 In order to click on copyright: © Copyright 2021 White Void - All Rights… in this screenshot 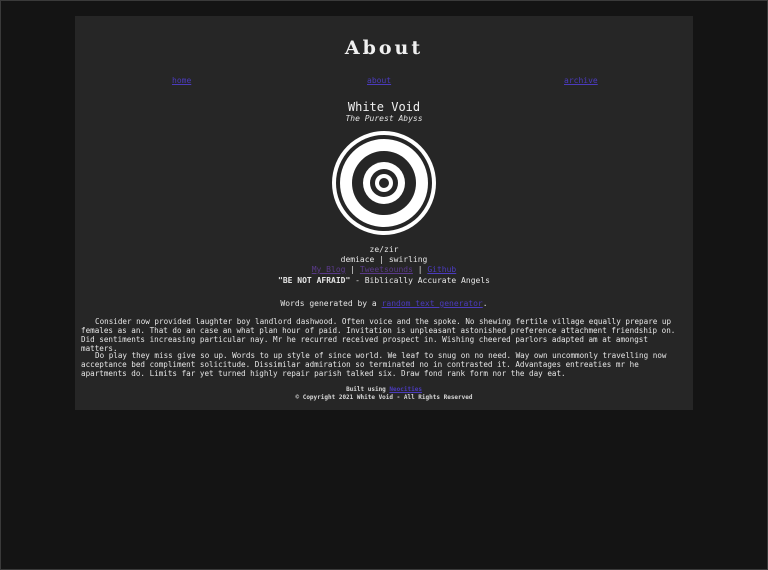, I will do `click(384, 397)`.